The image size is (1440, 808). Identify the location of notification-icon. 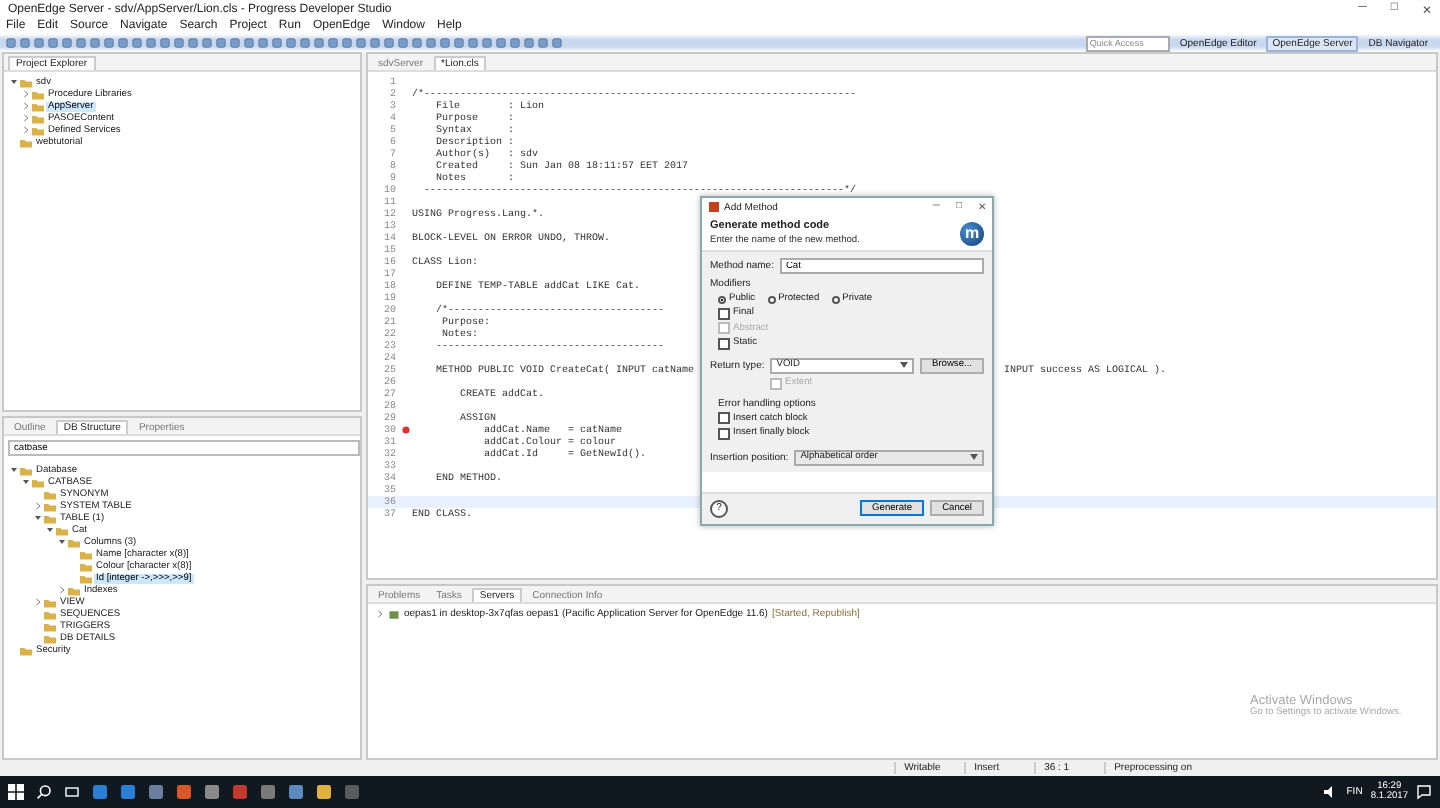
(1424, 792).